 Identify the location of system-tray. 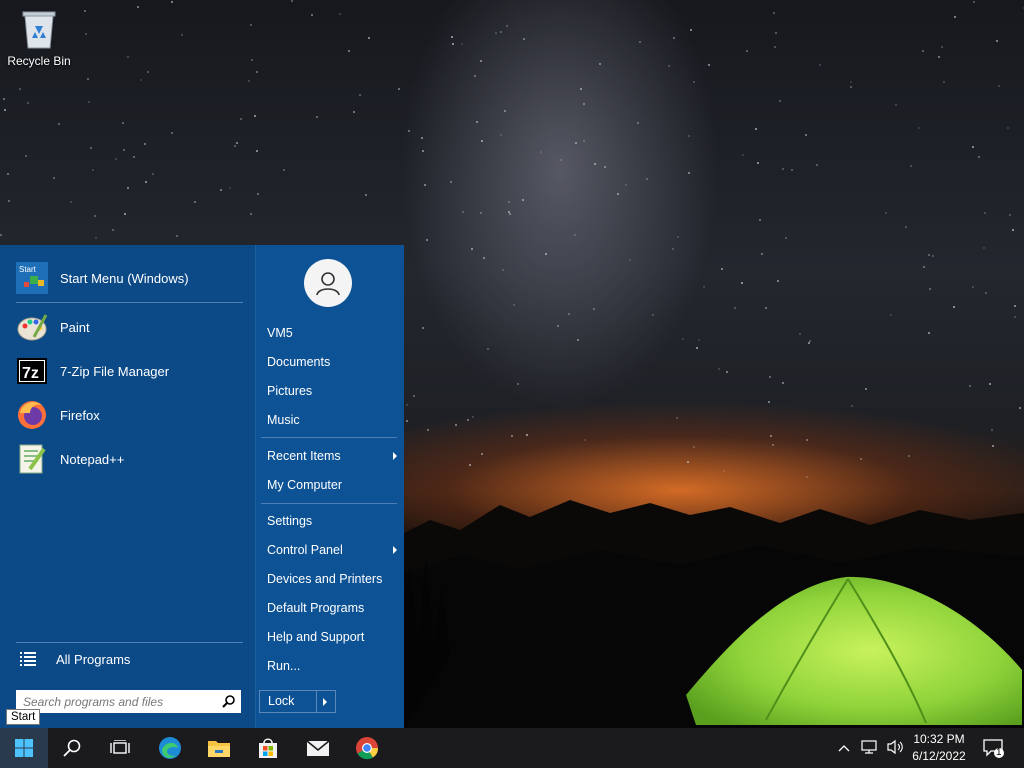
(871, 748).